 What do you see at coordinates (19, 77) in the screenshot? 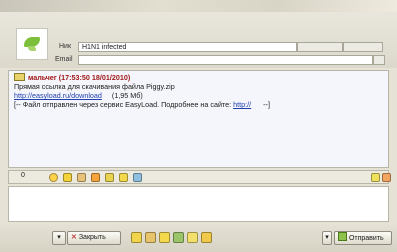
I see `envelope-icon` at bounding box center [19, 77].